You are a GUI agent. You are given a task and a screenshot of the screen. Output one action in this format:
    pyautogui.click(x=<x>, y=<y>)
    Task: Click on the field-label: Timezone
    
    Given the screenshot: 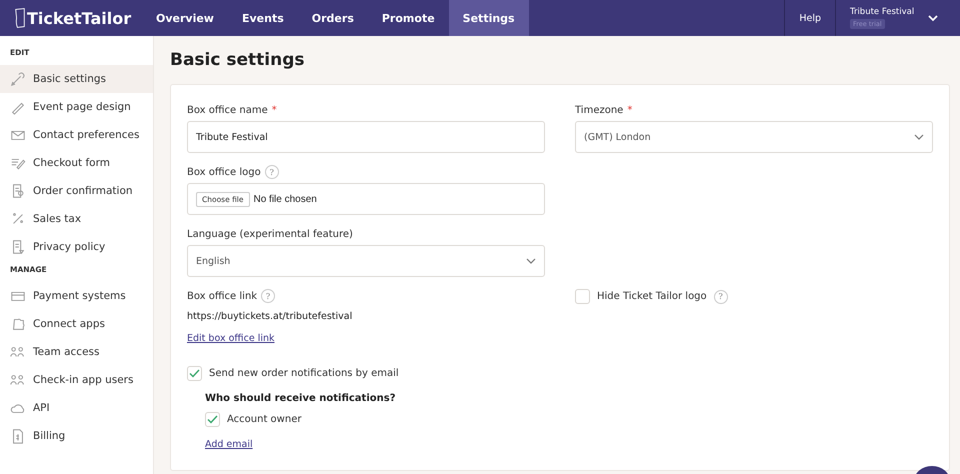 What is the action you would take?
    pyautogui.click(x=599, y=110)
    